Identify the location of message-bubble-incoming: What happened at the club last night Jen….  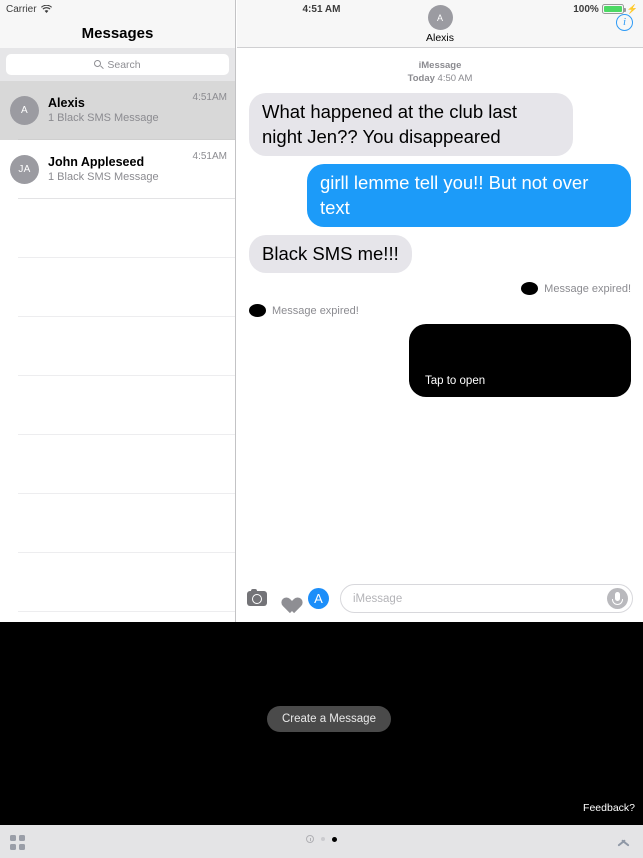
(408, 124).